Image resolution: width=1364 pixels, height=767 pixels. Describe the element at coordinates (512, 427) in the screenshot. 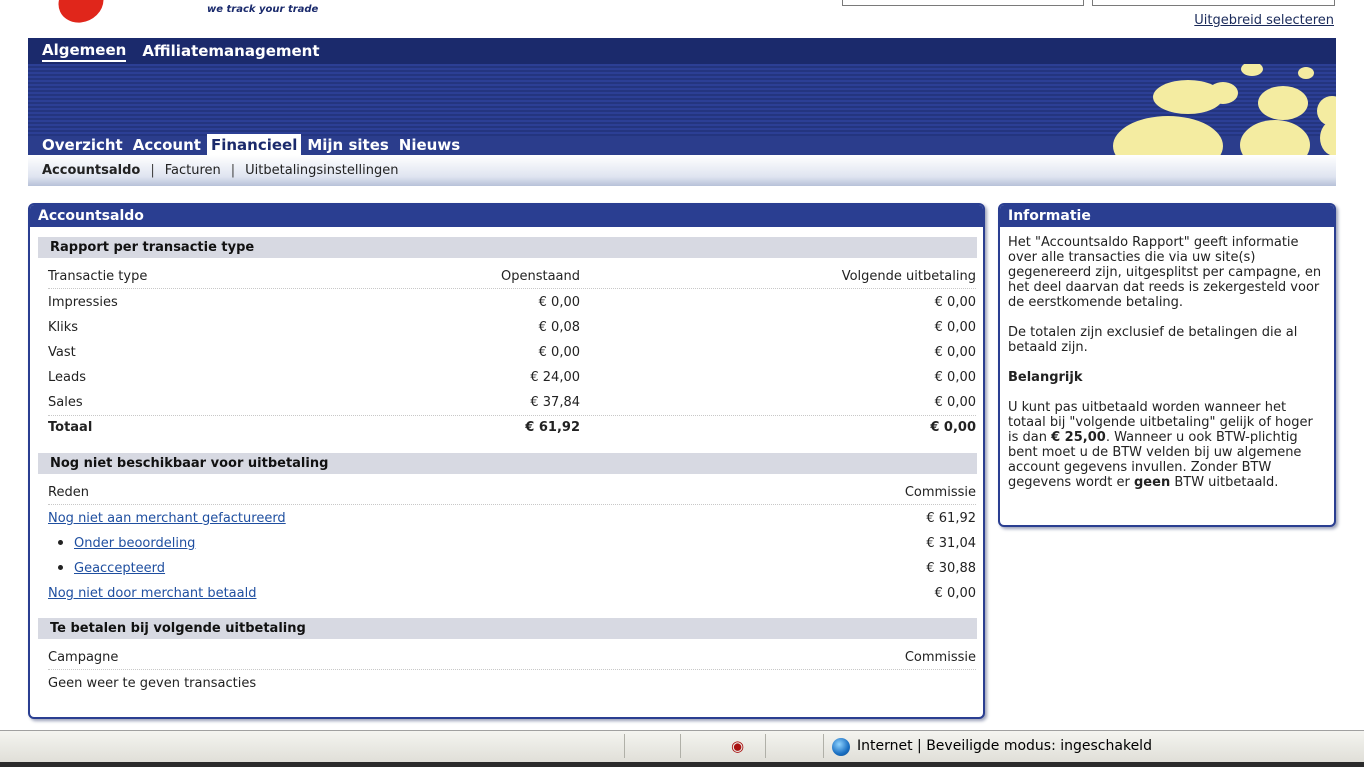

I see `total-row: Totaal € 61,92 € 0,00` at that location.